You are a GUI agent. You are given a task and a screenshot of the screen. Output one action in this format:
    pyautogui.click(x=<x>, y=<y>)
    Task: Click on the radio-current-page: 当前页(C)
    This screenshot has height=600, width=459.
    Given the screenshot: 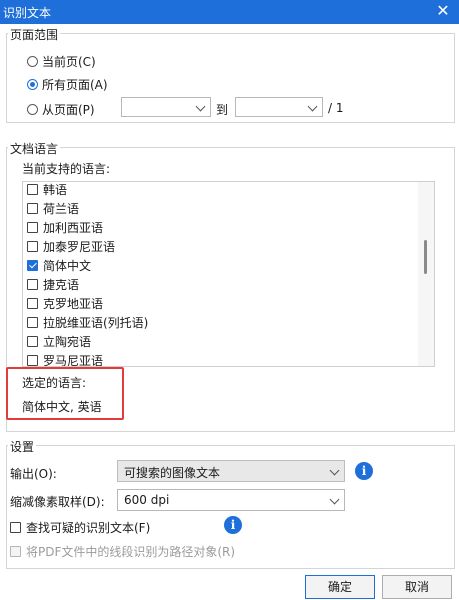 What is the action you would take?
    pyautogui.click(x=61, y=61)
    